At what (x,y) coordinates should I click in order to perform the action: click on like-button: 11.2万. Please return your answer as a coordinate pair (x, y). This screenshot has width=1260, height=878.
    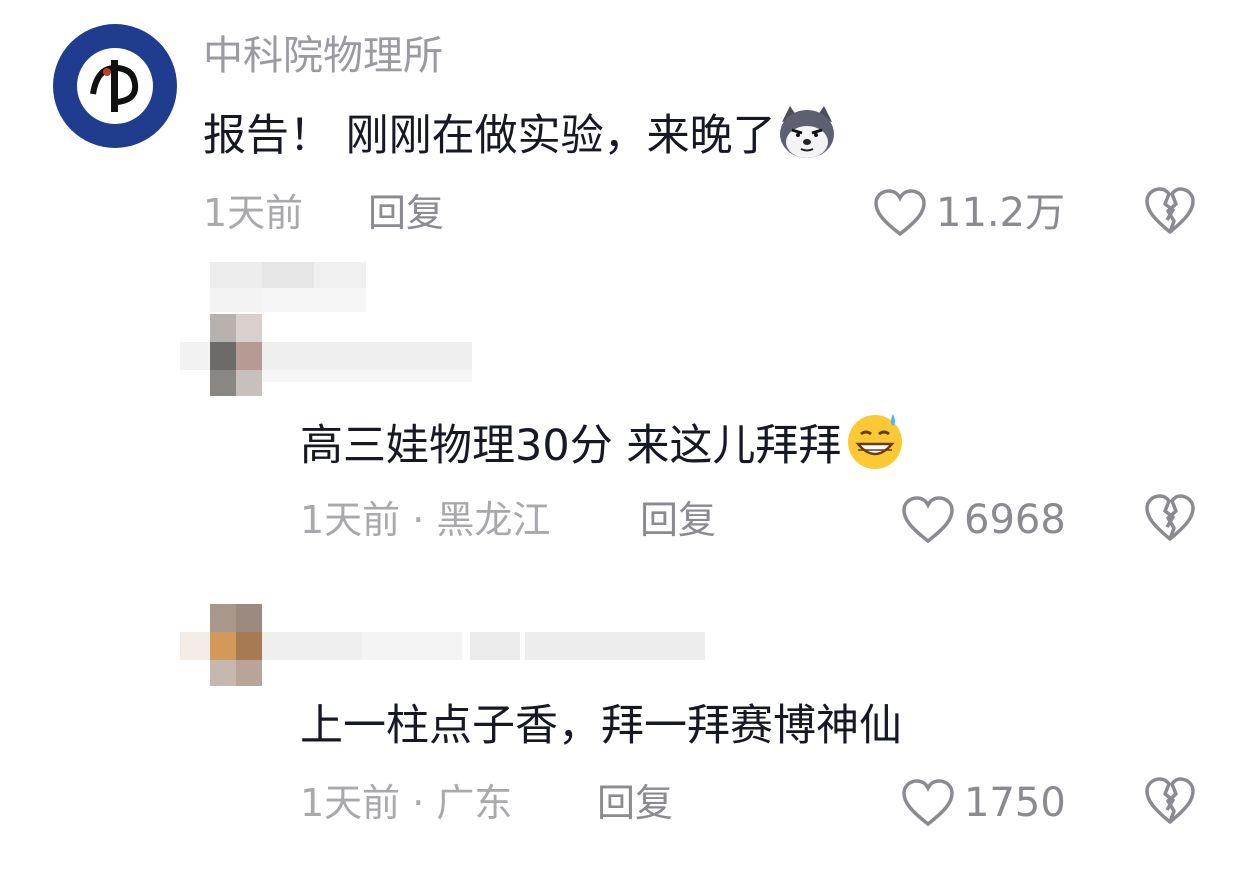
    Looking at the image, I should click on (968, 213).